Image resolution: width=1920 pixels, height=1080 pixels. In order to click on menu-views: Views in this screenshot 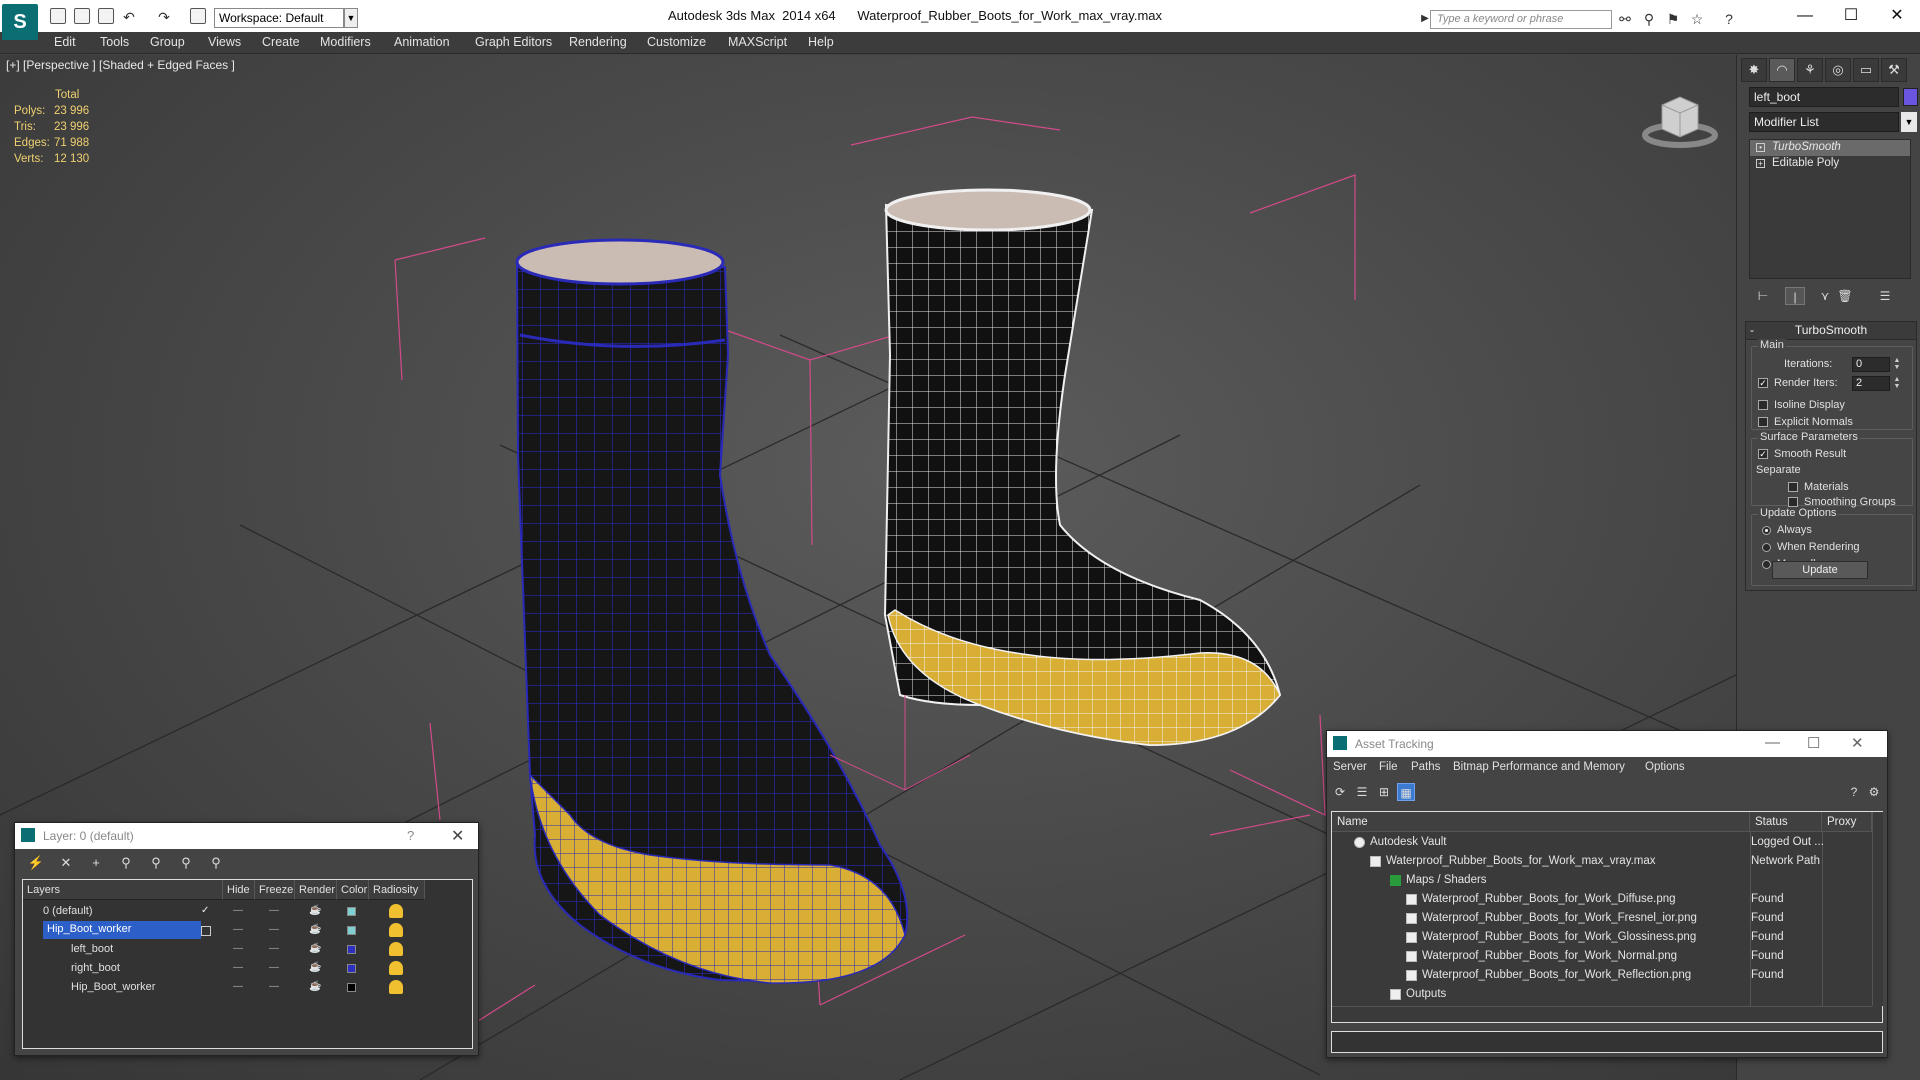, I will do `click(224, 42)`.